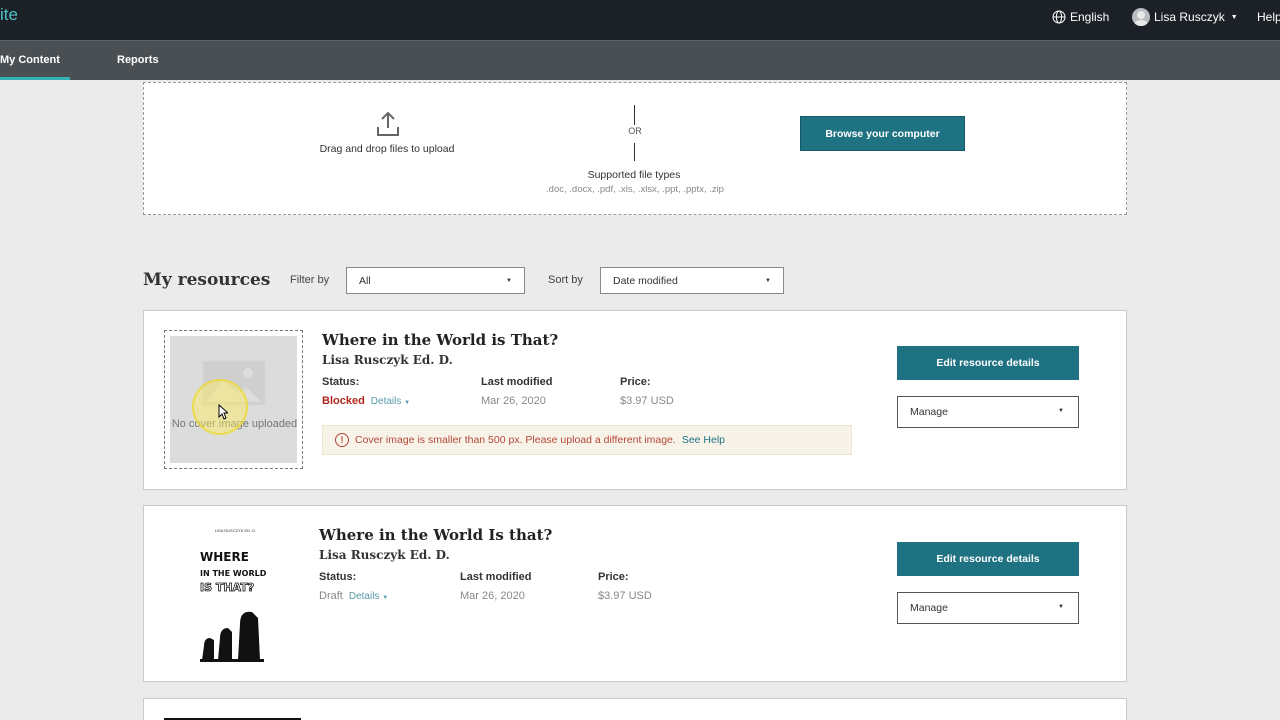 This screenshot has height=720, width=1280. What do you see at coordinates (342, 440) in the screenshot?
I see `alert-icon: !` at bounding box center [342, 440].